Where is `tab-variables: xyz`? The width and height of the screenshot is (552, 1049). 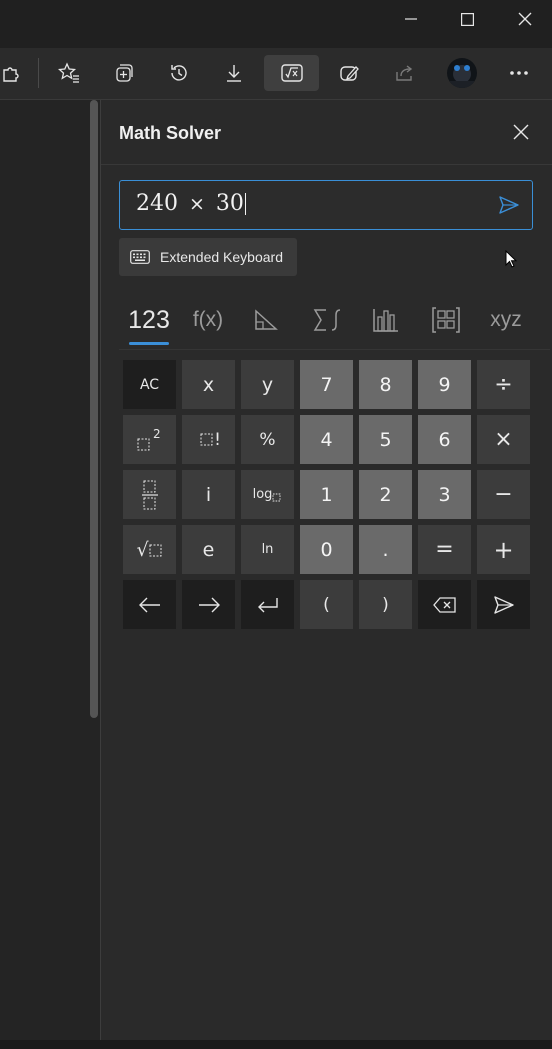
tab-variables: xyz is located at coordinates (506, 320).